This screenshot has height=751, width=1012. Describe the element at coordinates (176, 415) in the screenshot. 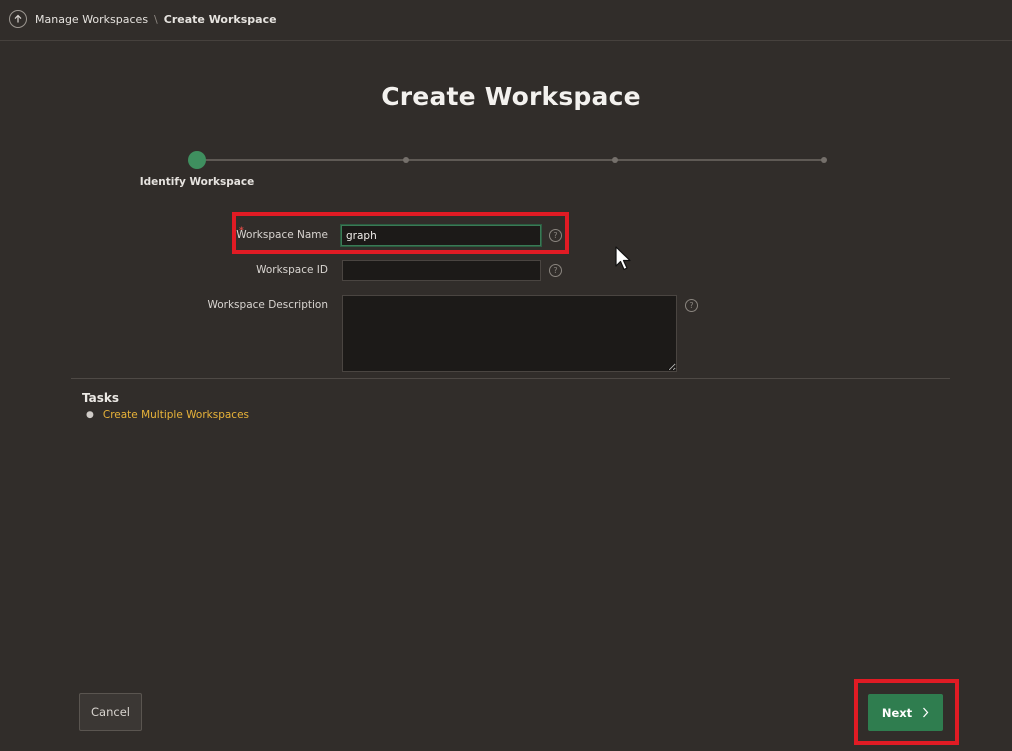

I see `create-multiple-workspaces-link: Create Multiple Workspaces` at that location.